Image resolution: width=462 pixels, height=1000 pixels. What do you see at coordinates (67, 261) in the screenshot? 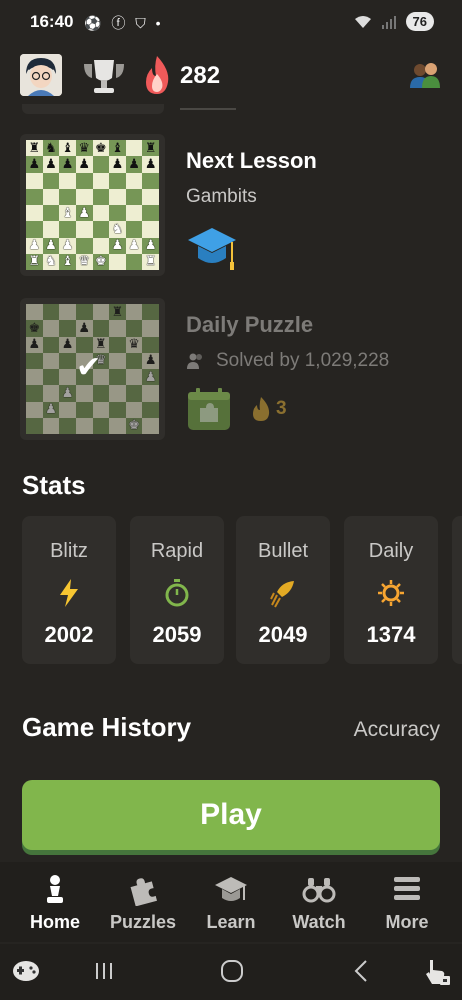
I see `board-square: ♝` at bounding box center [67, 261].